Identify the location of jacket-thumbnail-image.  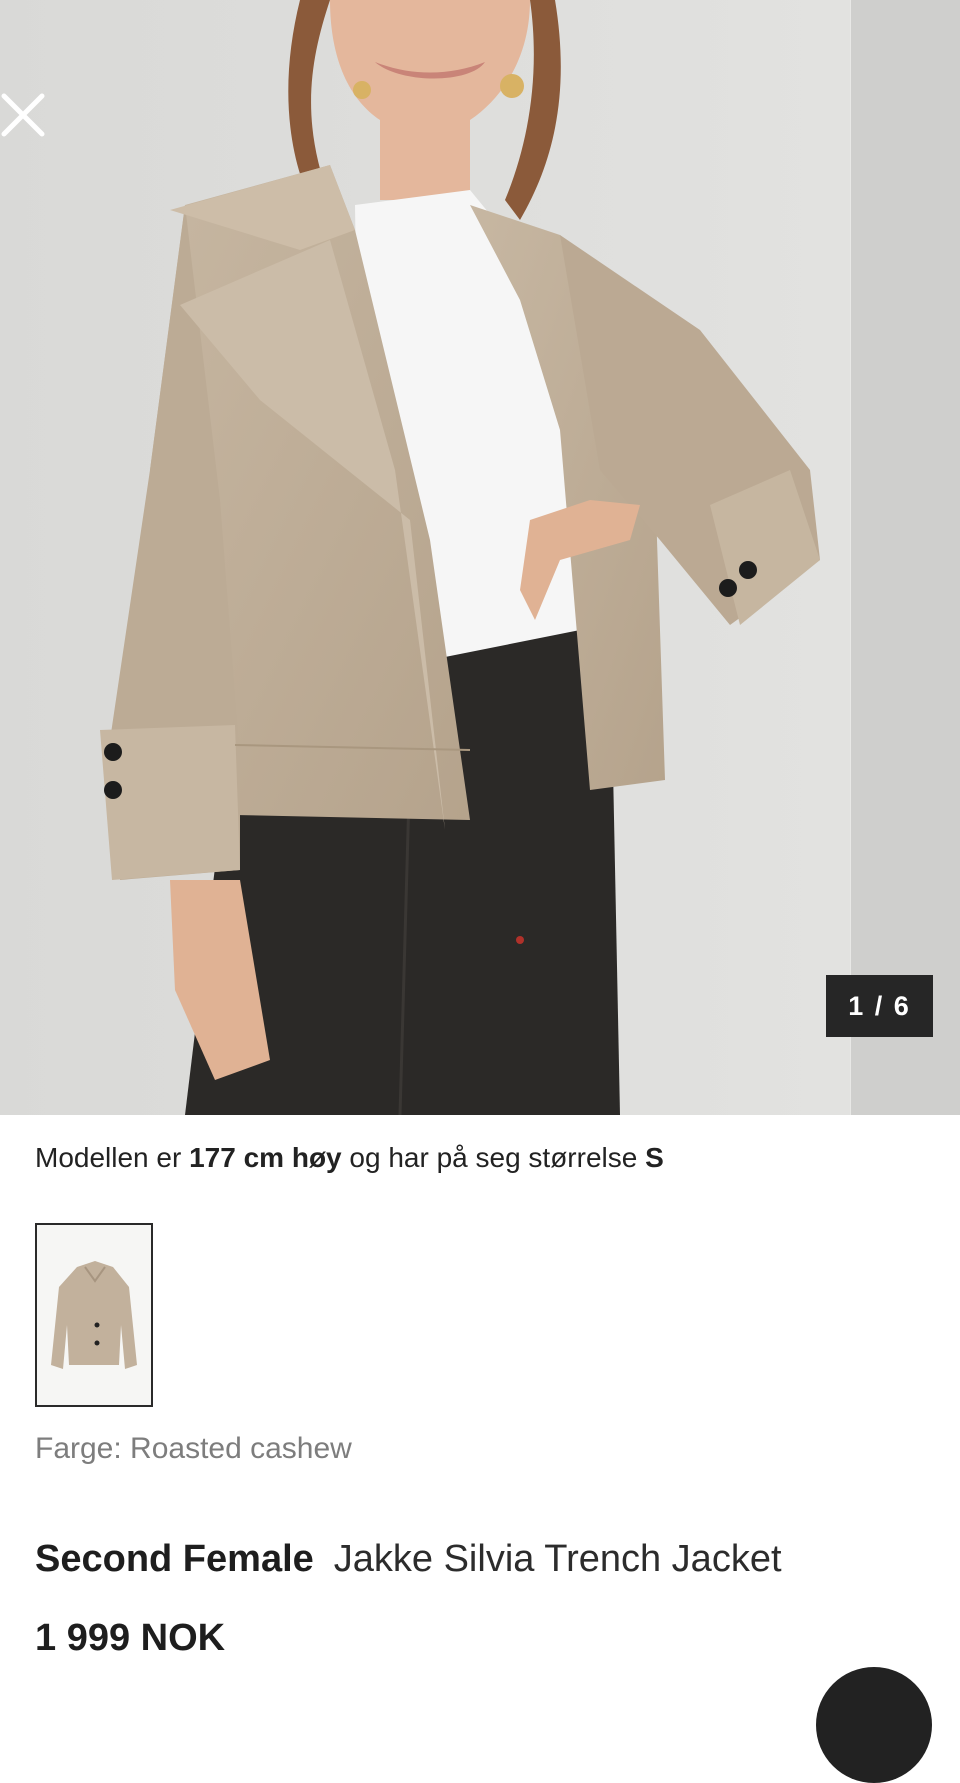
(94, 1315).